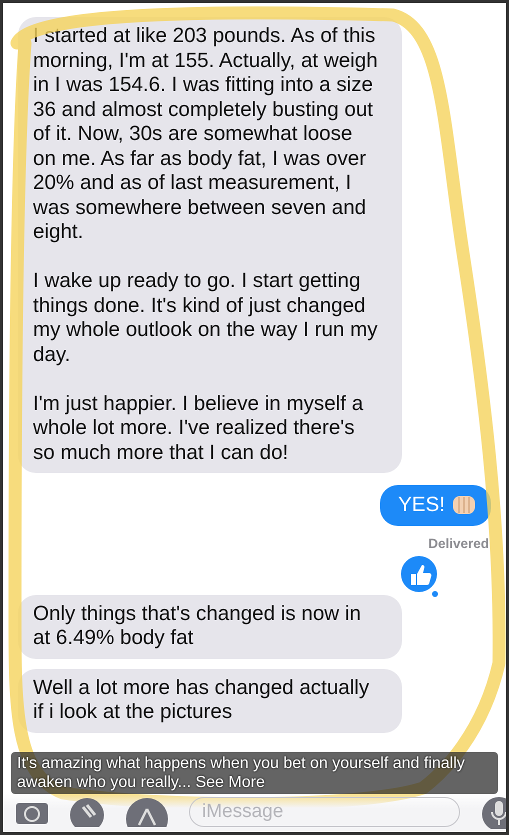 The width and height of the screenshot is (509, 835). What do you see at coordinates (206, 318) in the screenshot?
I see `message-text: I wake up ready to go. I start getting things done. It's kind of just changed my whole outlook on the way I run my day.` at bounding box center [206, 318].